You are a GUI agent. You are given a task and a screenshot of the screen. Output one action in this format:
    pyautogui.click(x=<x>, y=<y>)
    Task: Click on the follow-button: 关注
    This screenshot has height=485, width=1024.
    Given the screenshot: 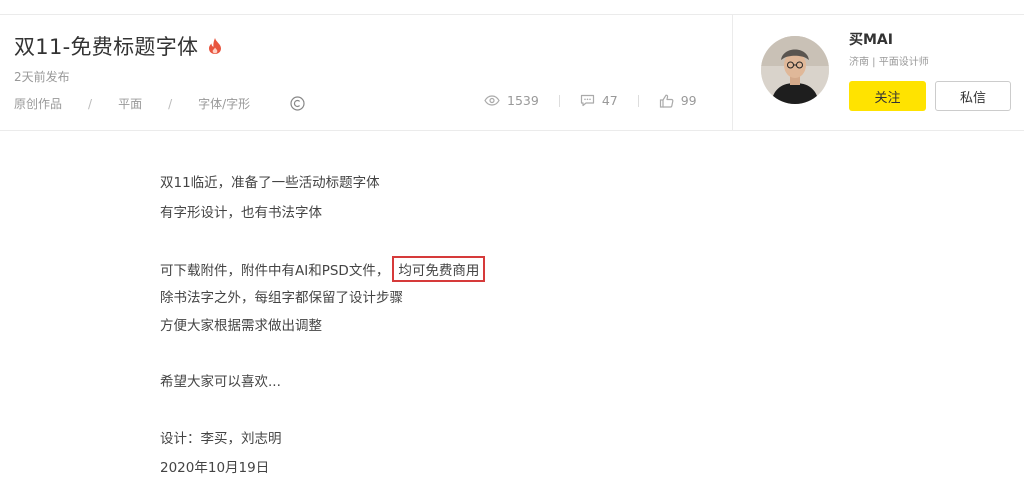 What is the action you would take?
    pyautogui.click(x=887, y=96)
    